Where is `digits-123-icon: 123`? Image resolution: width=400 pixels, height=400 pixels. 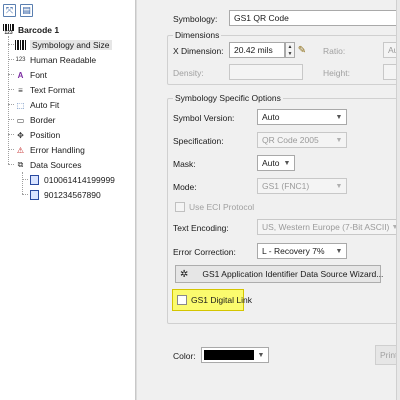
digits-123-icon: 123 is located at coordinates (20, 60).